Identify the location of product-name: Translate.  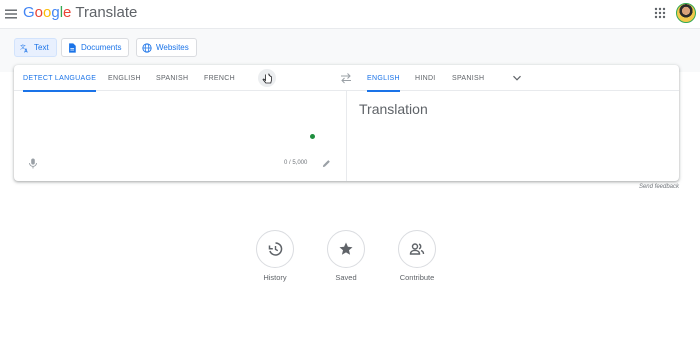
(106, 12).